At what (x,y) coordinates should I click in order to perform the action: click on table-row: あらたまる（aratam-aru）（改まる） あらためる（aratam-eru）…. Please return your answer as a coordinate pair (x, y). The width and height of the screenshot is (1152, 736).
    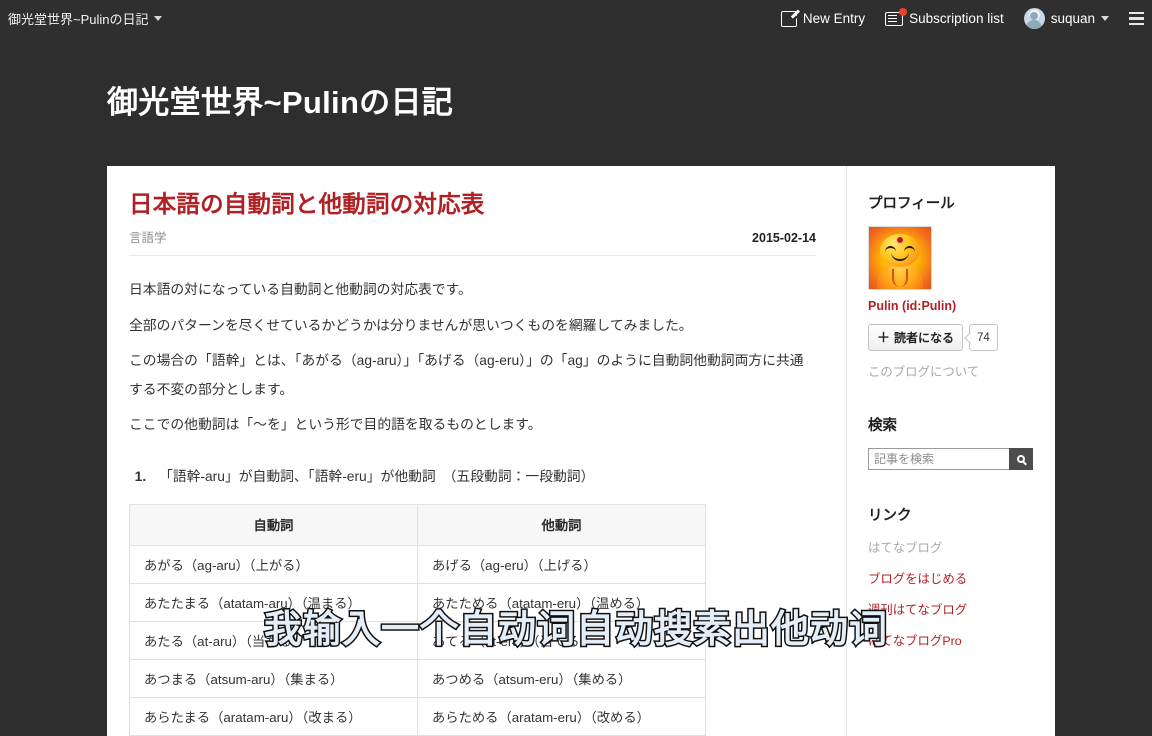
    Looking at the image, I should click on (417, 716).